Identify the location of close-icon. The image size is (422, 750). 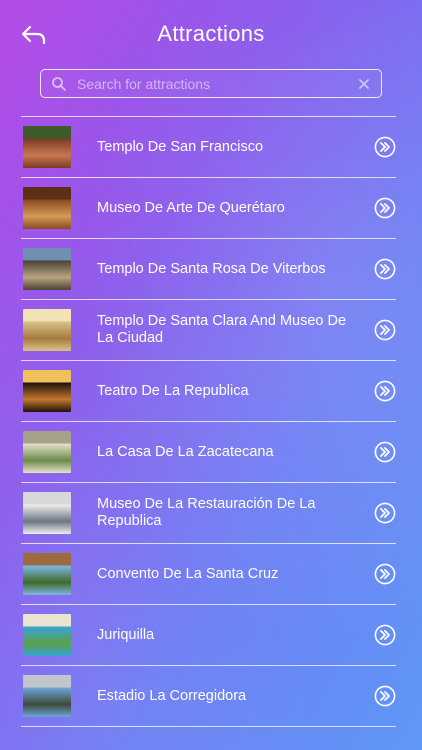
(364, 84).